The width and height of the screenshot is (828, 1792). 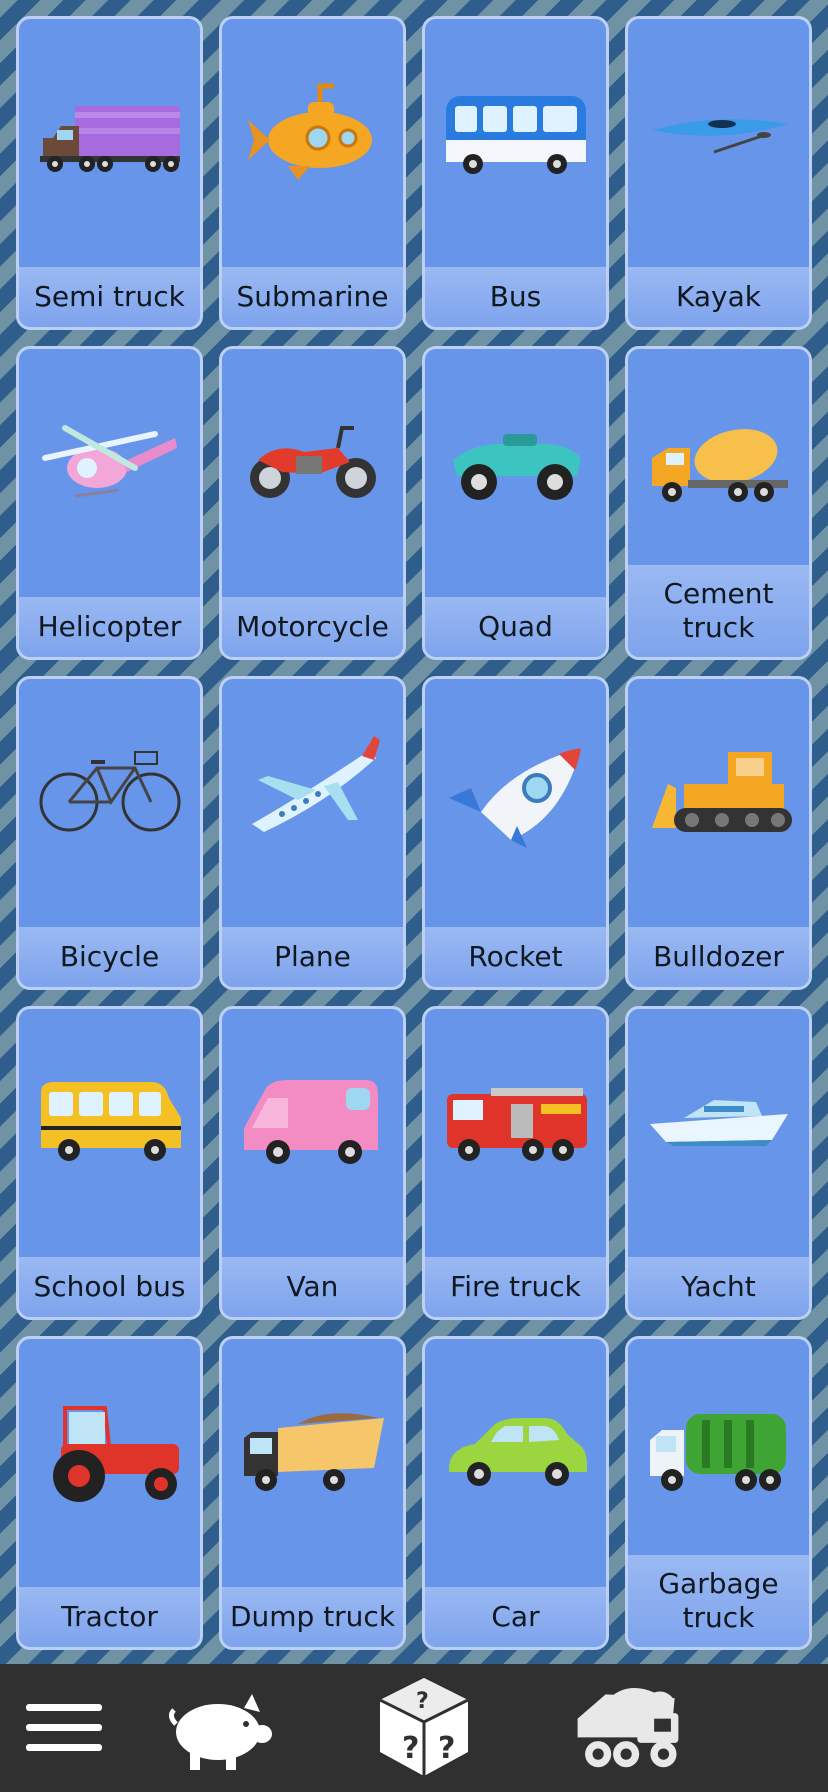 I want to click on card-label: Quad, so click(x=515, y=627).